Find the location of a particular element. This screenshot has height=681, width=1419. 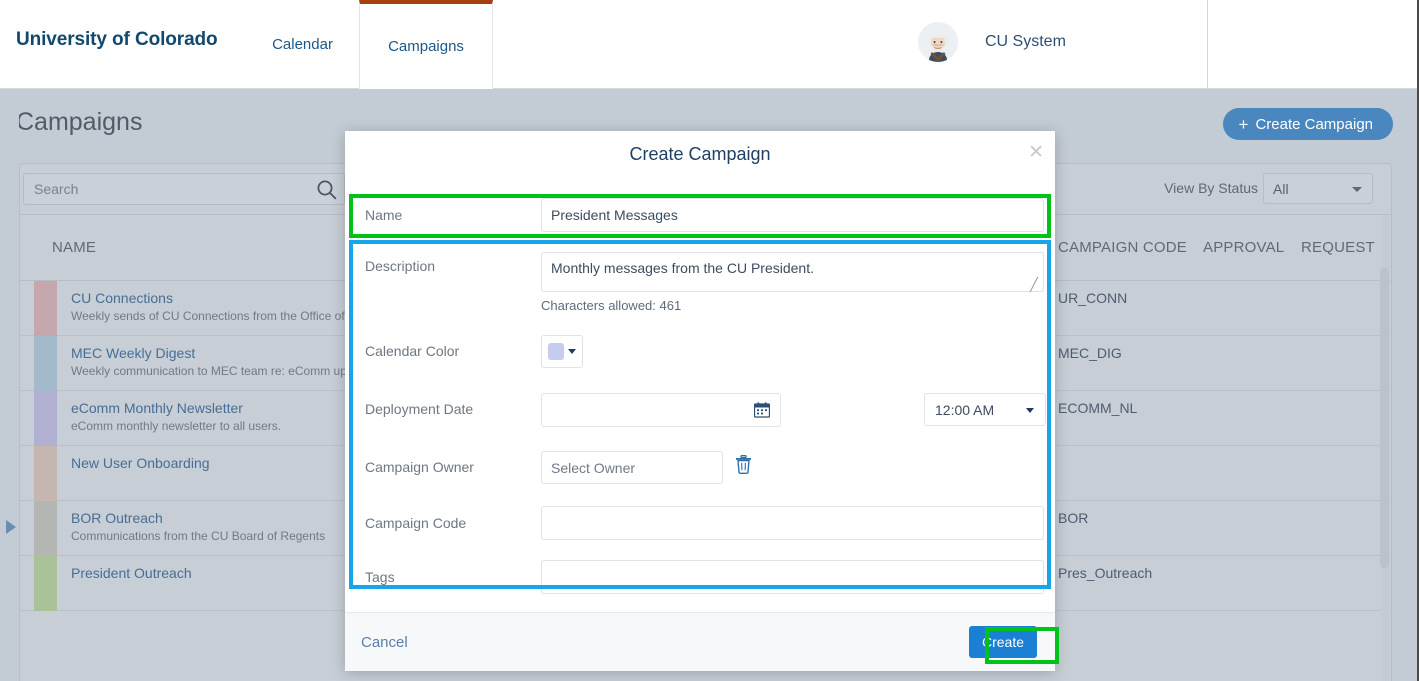

modal-header: Create Campaign ✕ is located at coordinates (700, 155).